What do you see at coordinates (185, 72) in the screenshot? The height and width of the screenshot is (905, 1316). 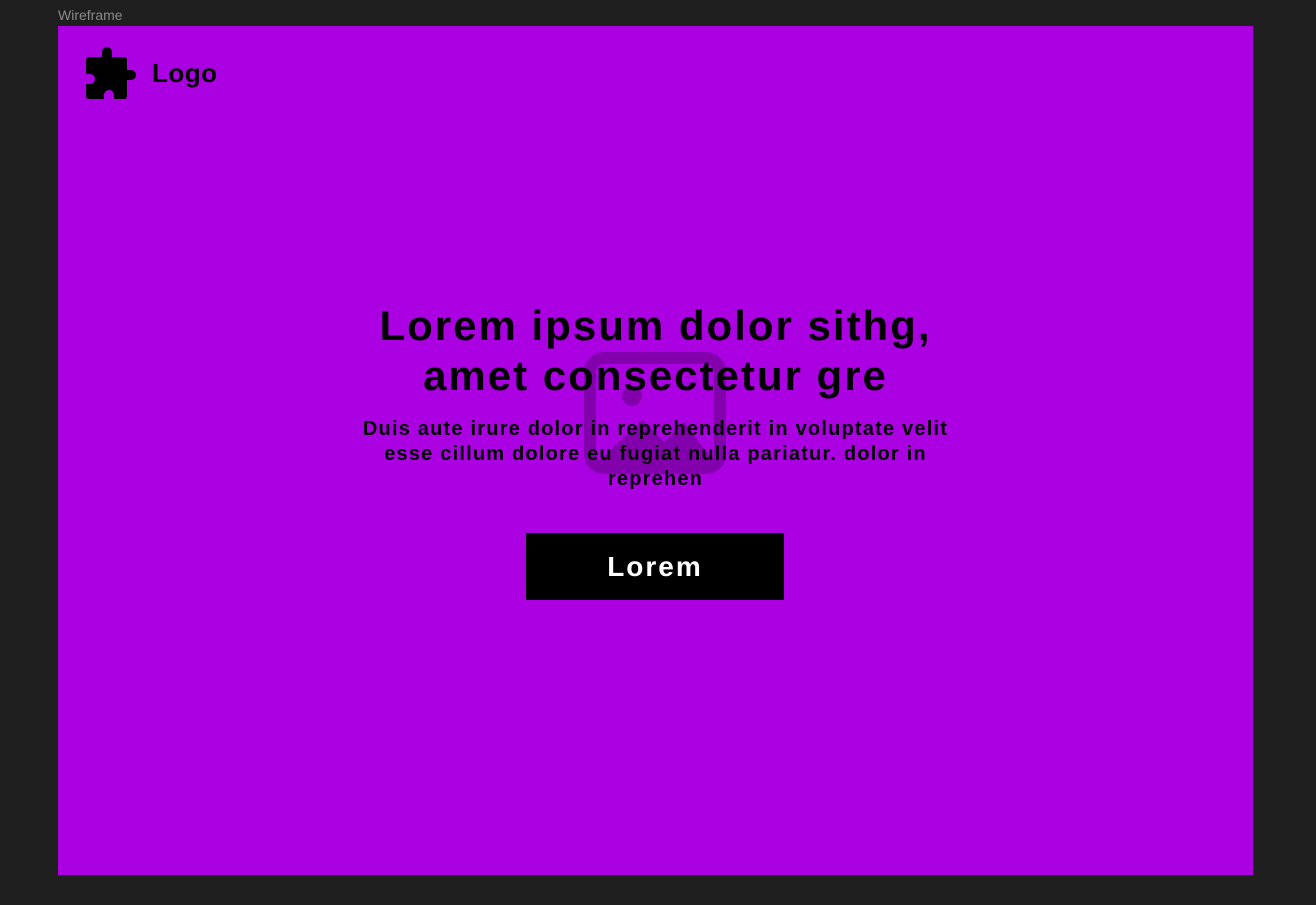 I see `logo-text: Logo` at bounding box center [185, 72].